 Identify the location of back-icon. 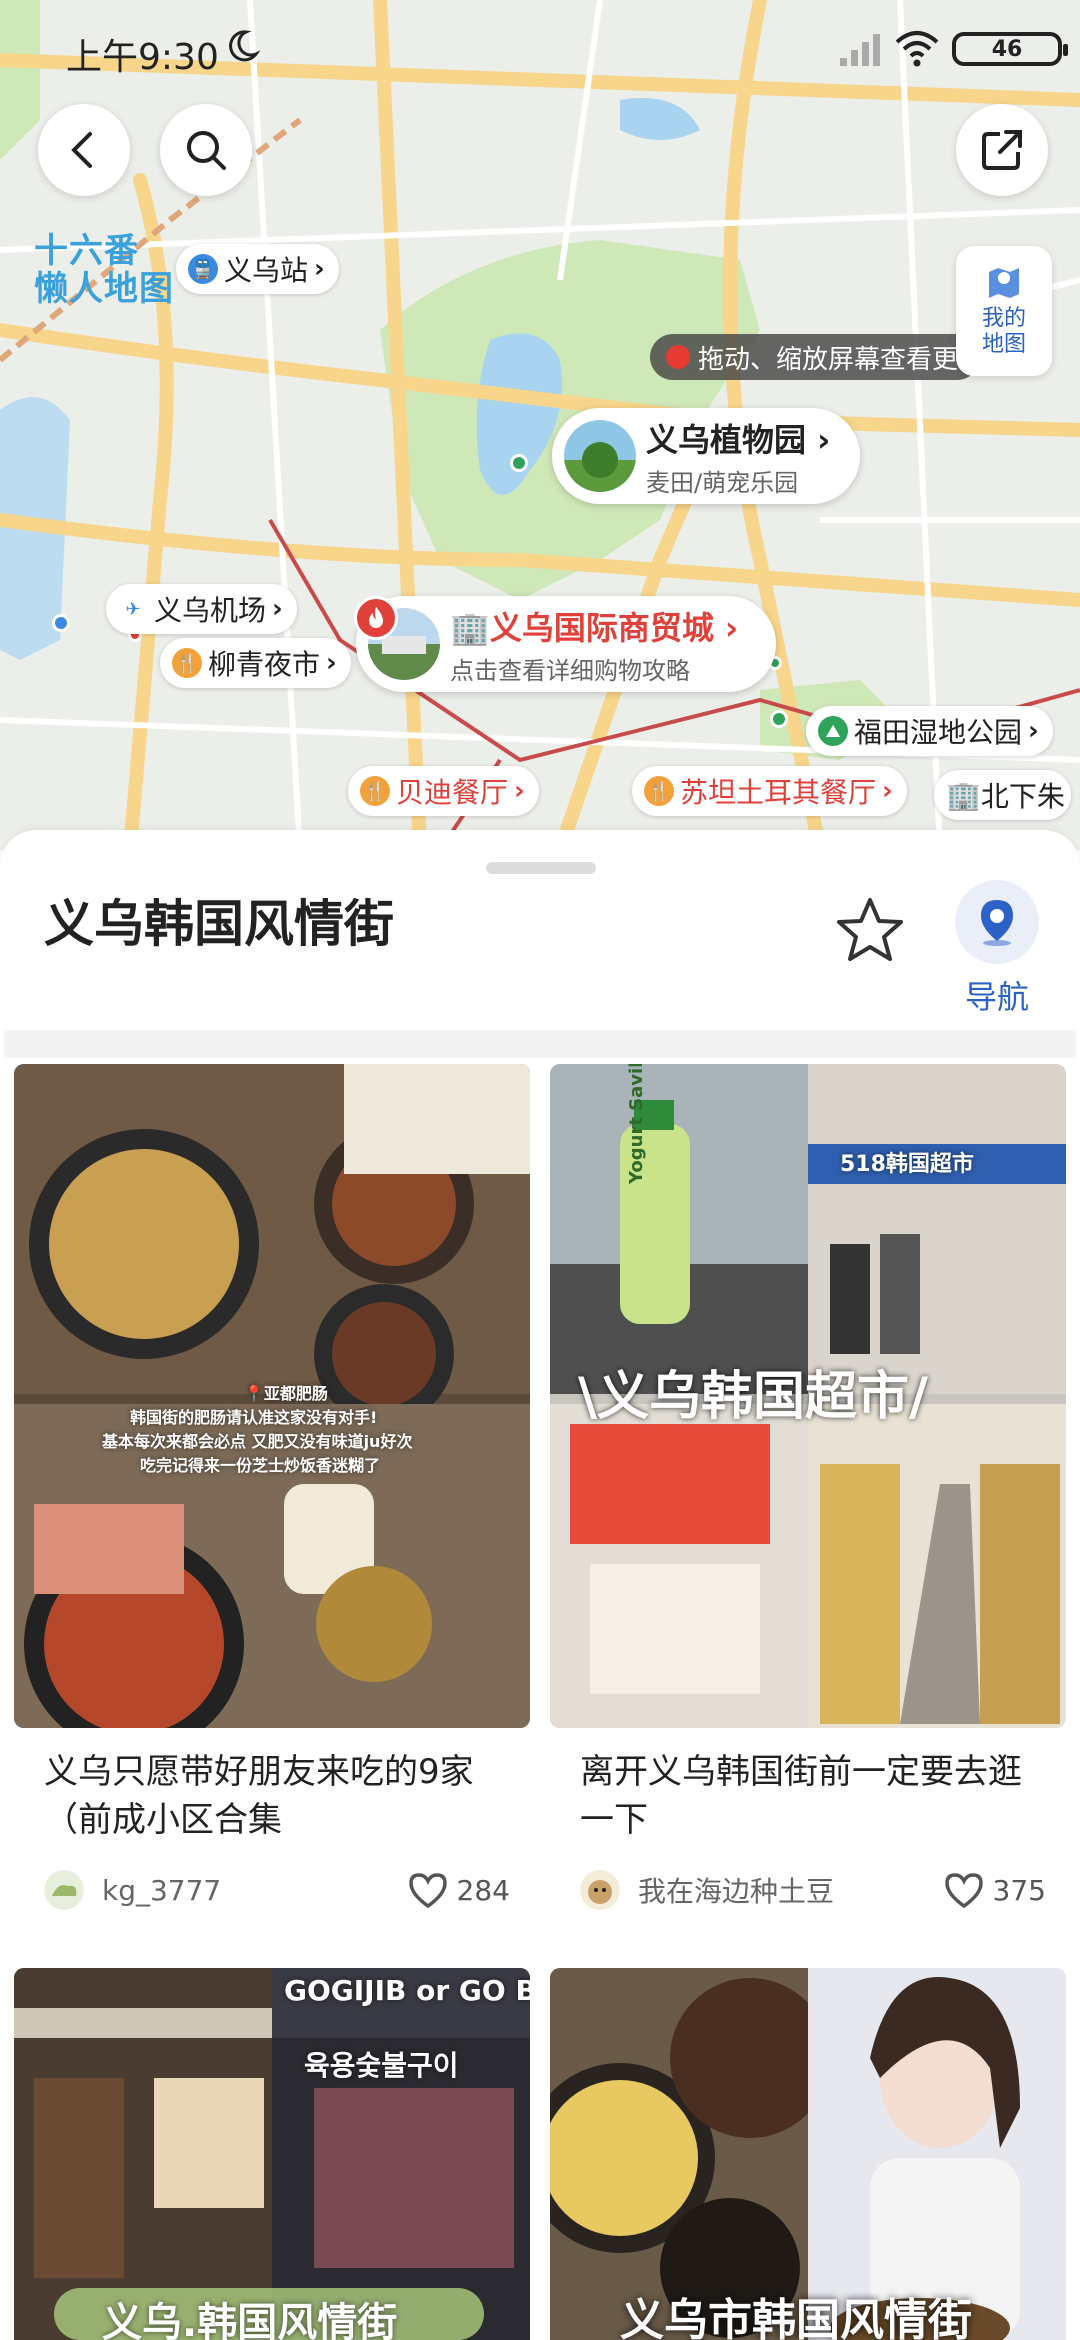
(81, 150).